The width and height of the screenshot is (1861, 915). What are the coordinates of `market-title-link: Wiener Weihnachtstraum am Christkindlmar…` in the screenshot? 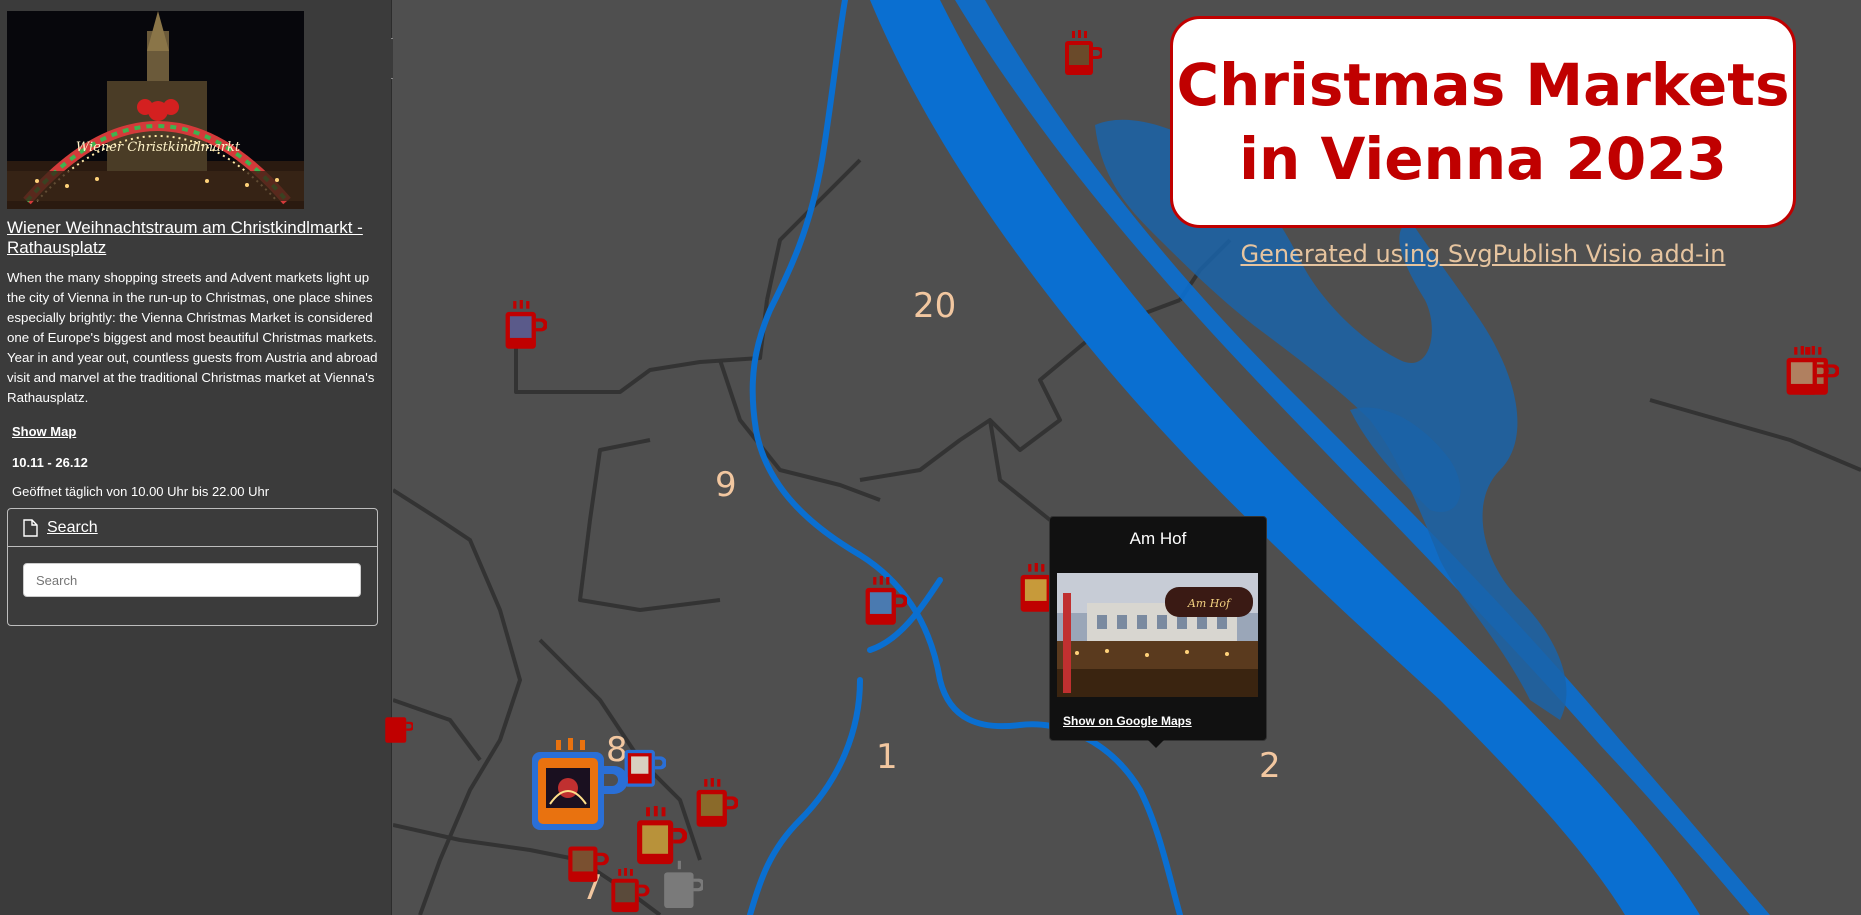 It's located at (192, 238).